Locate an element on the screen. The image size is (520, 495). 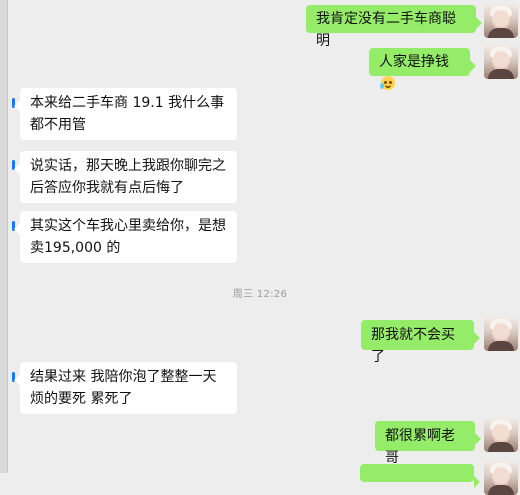
message-bubble-incoming: 结果过来 我陪你泡了整整一天 烦的要死 累死了 is located at coordinates (125, 388).